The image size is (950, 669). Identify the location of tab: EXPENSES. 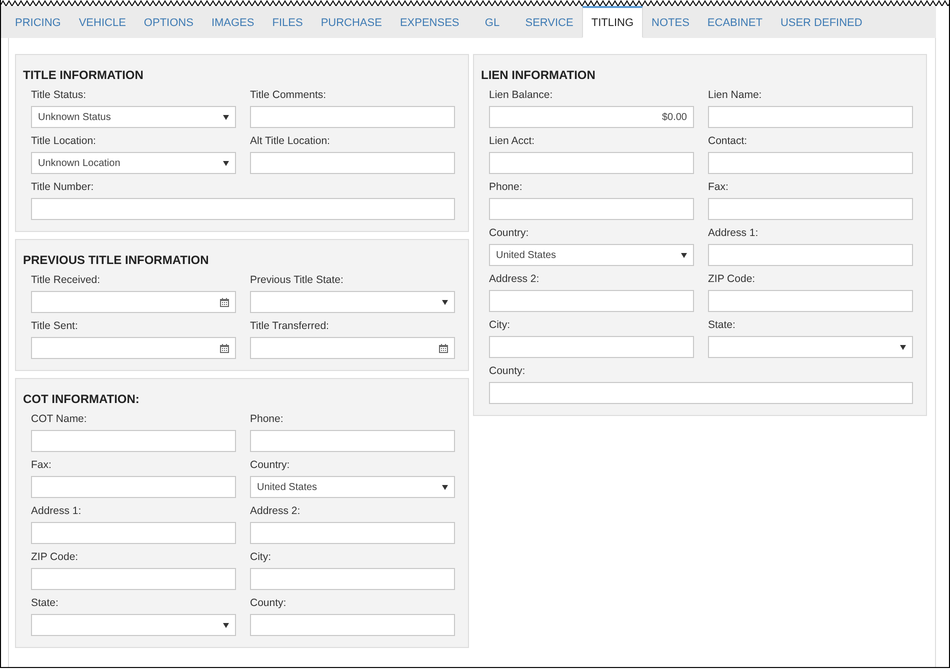
(429, 22).